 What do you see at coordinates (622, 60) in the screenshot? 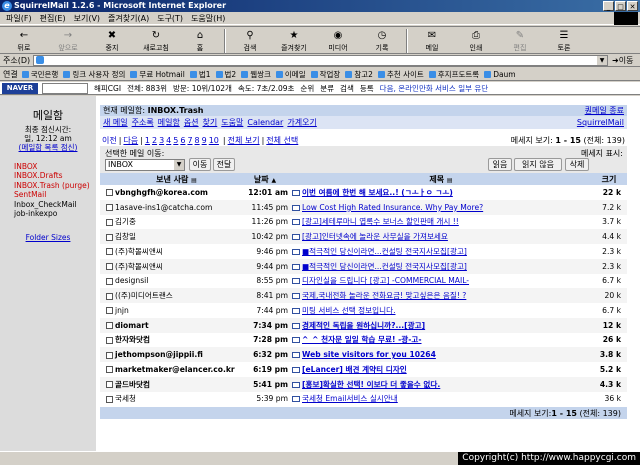
I see `go-button: ➜이동` at bounding box center [622, 60].